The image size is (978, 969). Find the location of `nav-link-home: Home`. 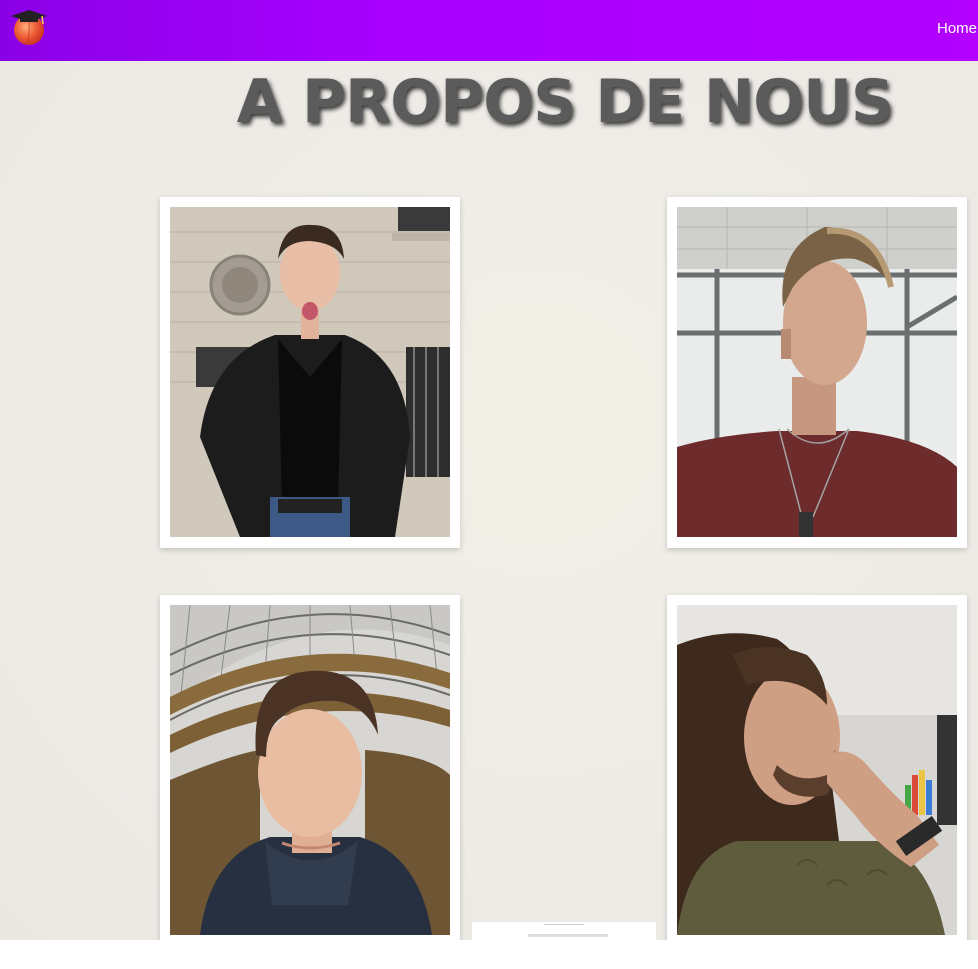

nav-link-home: Home is located at coordinates (957, 28).